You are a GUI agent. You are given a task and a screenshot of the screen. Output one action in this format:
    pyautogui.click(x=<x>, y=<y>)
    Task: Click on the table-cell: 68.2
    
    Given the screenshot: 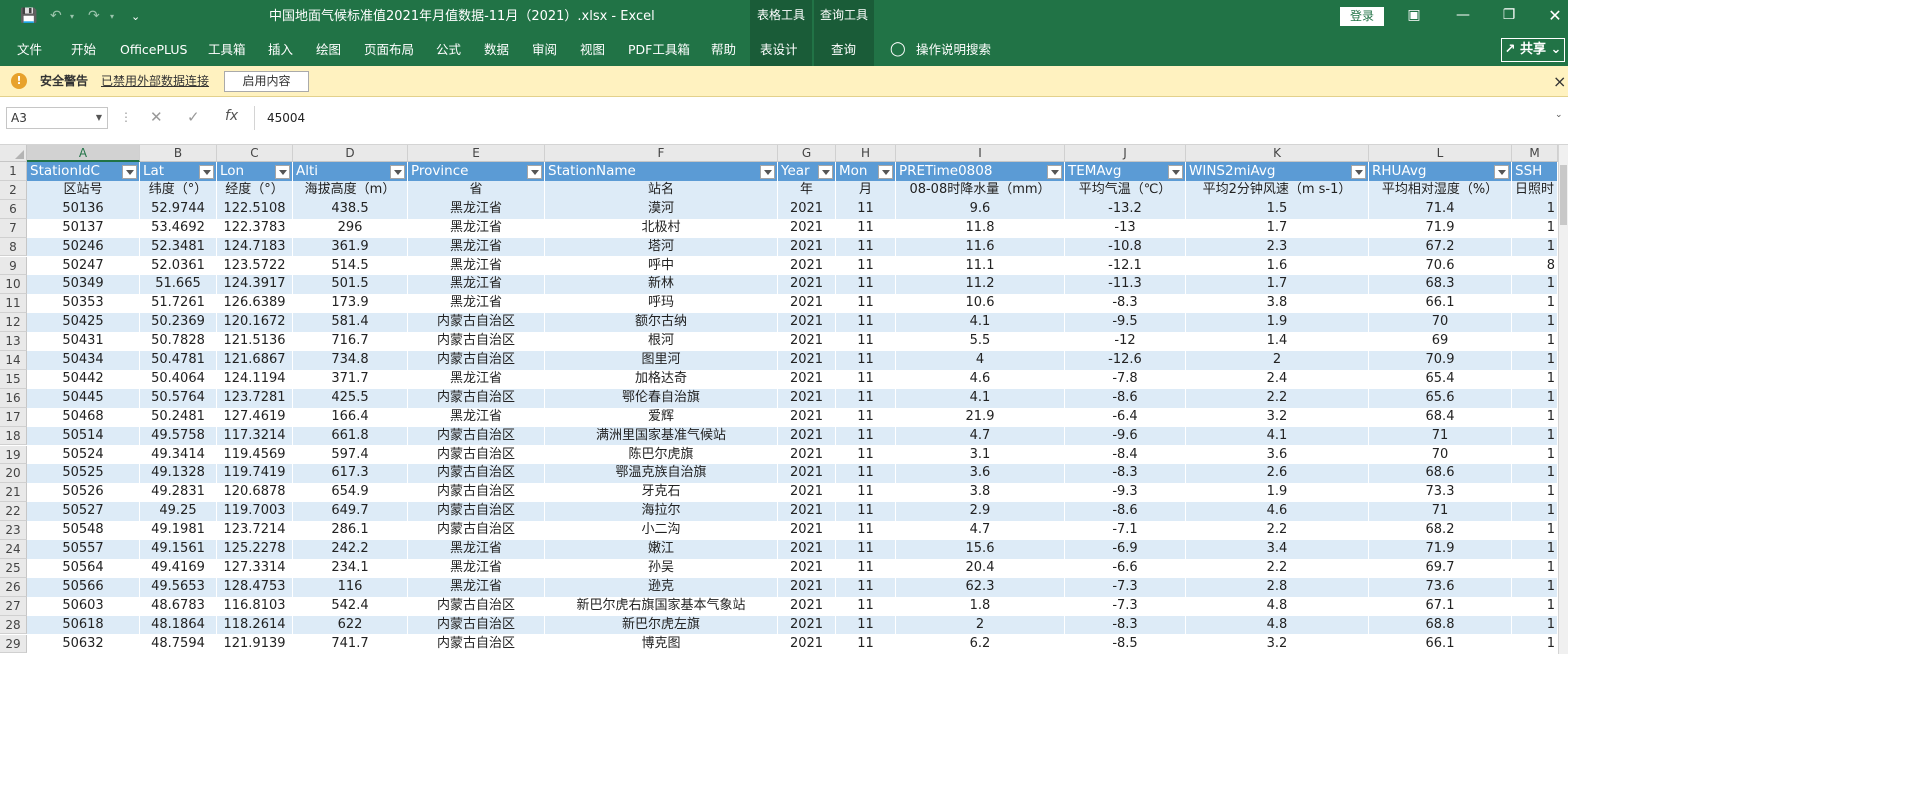 What is the action you would take?
    pyautogui.click(x=1440, y=530)
    